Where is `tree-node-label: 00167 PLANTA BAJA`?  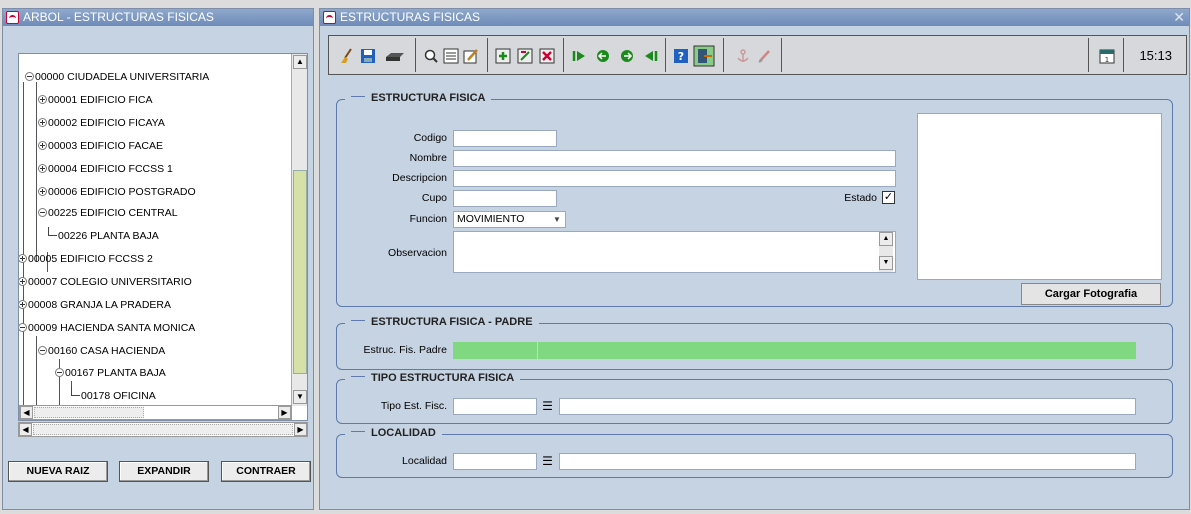 tree-node-label: 00167 PLANTA BAJA is located at coordinates (115, 373).